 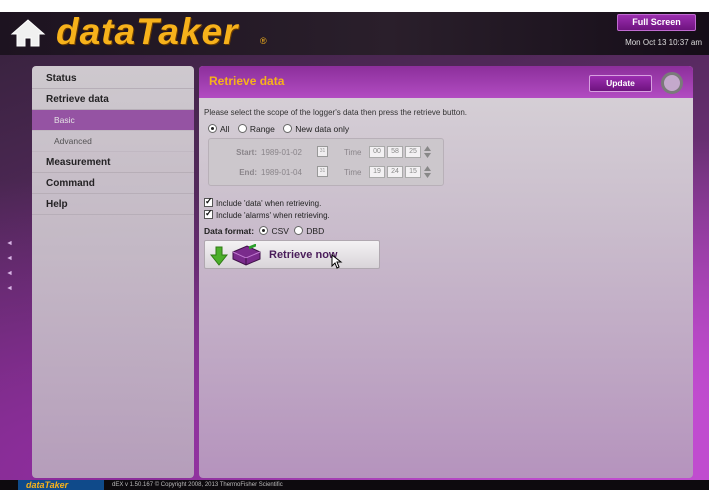 What do you see at coordinates (307, 231) in the screenshot?
I see `format-option-dbd: DBD` at bounding box center [307, 231].